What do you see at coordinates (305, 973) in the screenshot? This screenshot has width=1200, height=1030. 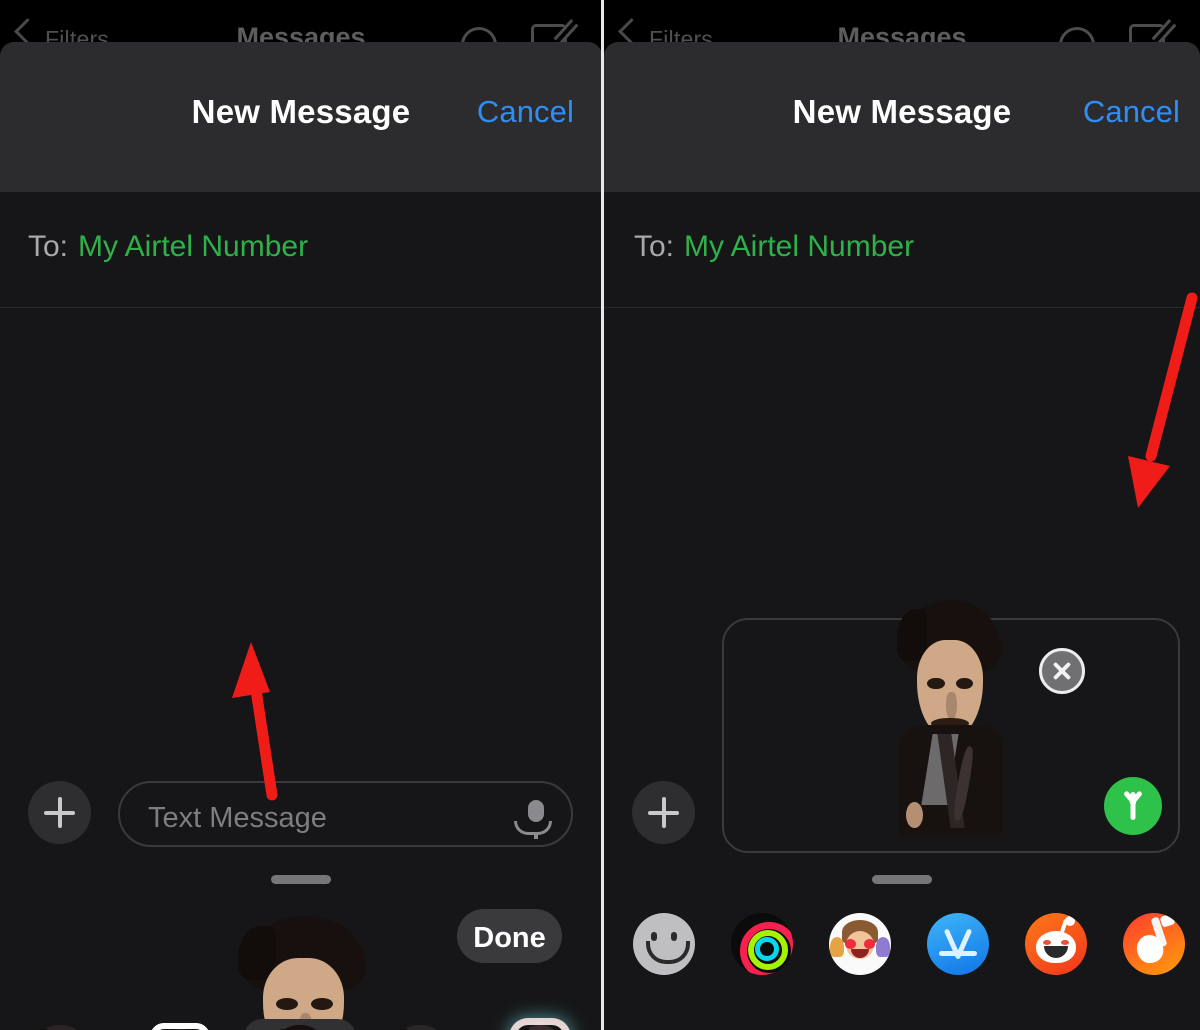 I see `sticker-preview` at bounding box center [305, 973].